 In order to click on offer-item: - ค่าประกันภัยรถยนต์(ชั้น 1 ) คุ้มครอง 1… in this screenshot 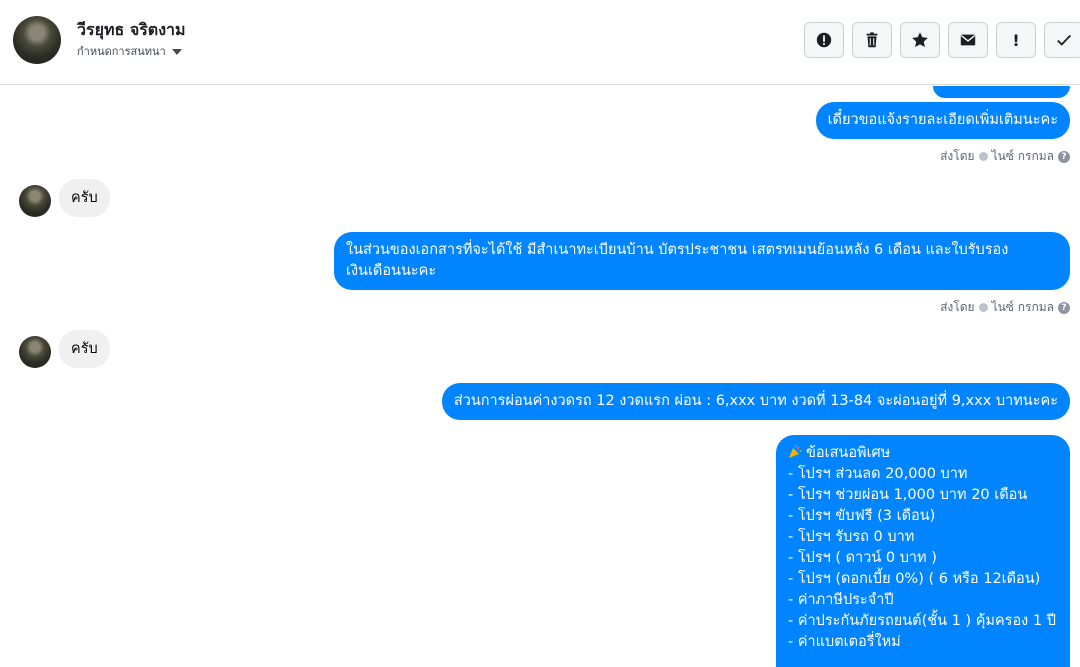, I will do `click(922, 621)`.